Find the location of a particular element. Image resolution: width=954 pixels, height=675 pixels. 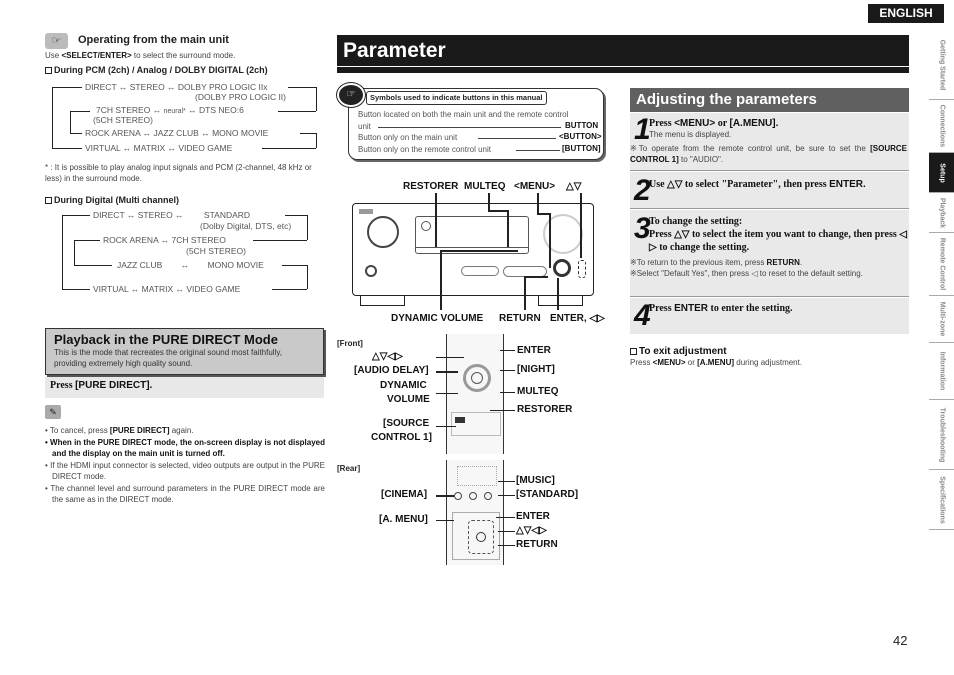

label-cinema: [CINEMA] is located at coordinates (404, 494).